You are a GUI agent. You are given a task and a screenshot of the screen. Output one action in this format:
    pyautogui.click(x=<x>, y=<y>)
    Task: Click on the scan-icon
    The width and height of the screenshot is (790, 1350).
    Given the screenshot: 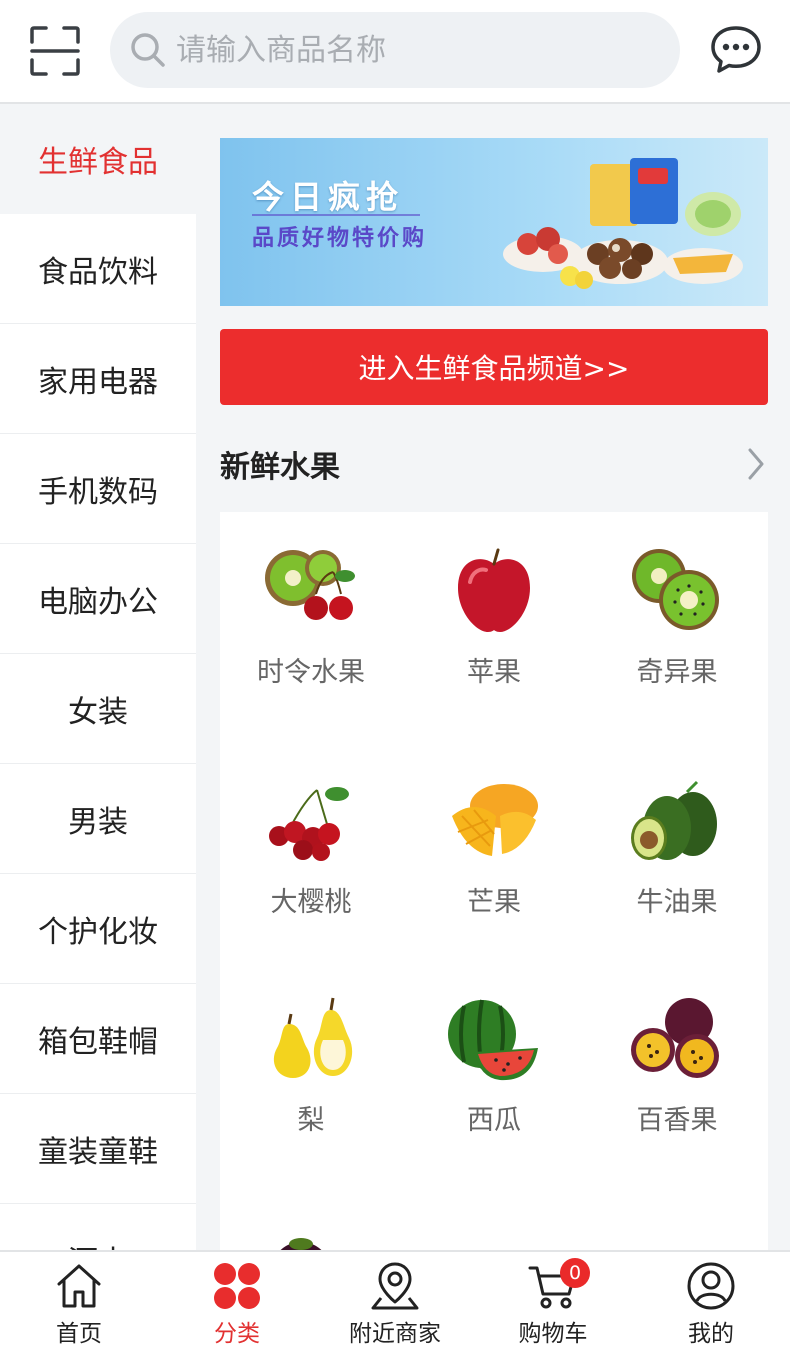 What is the action you would take?
    pyautogui.click(x=55, y=51)
    